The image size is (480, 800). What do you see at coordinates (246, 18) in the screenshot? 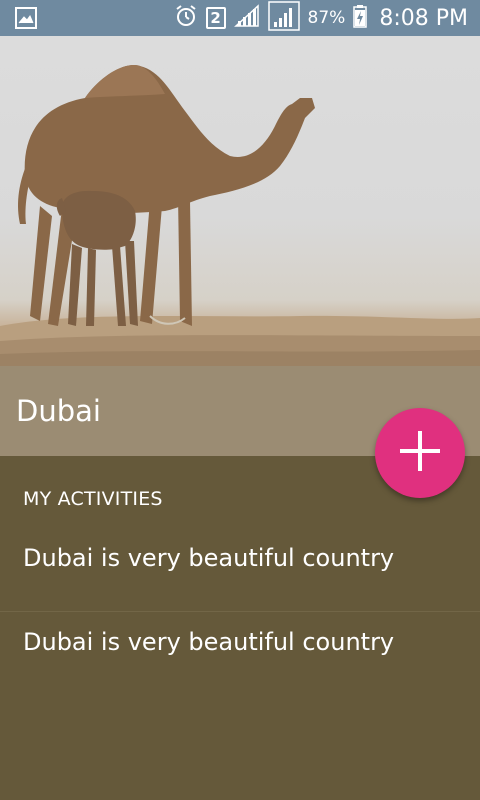
I see `signal-1-icon` at bounding box center [246, 18].